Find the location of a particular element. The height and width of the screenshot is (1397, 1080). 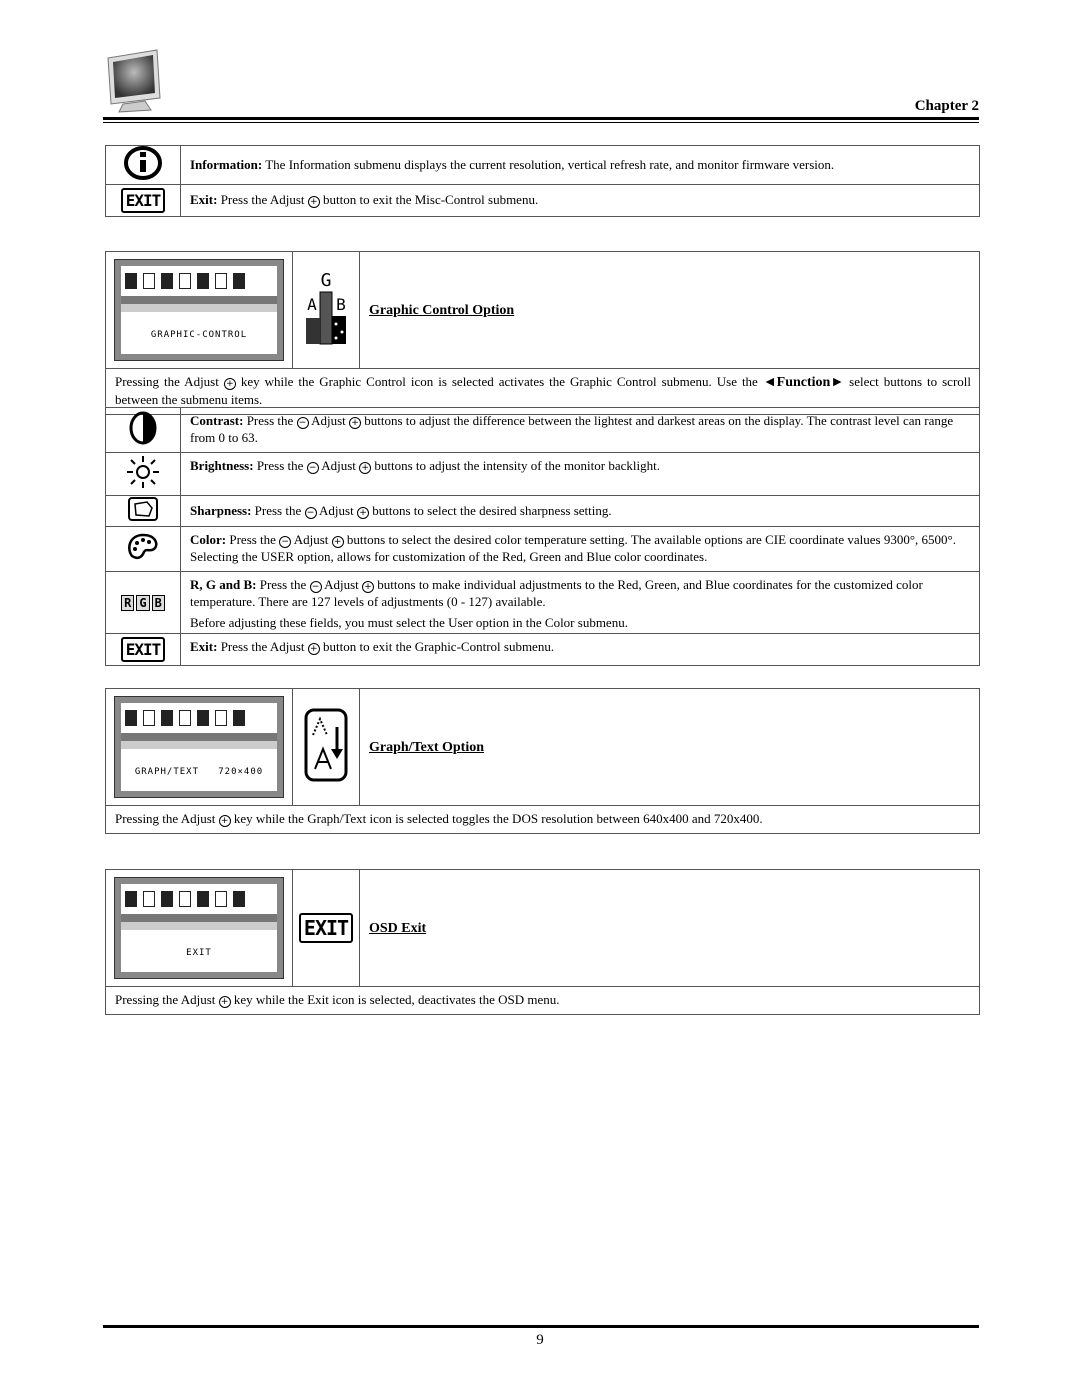

osd-label: EXIT is located at coordinates (199, 953).